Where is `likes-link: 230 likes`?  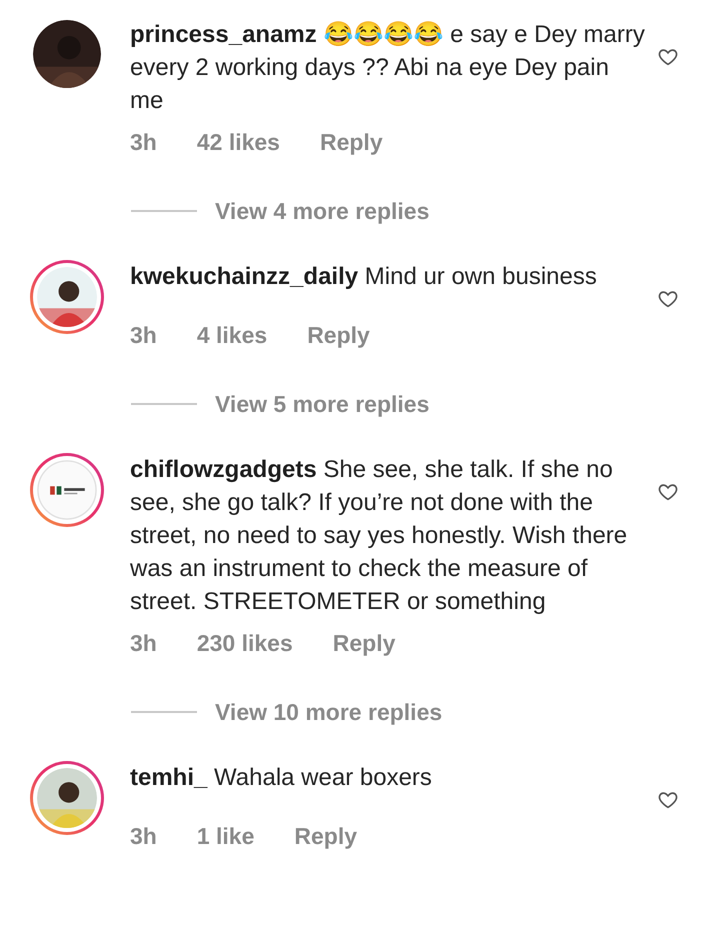
likes-link: 230 likes is located at coordinates (244, 643).